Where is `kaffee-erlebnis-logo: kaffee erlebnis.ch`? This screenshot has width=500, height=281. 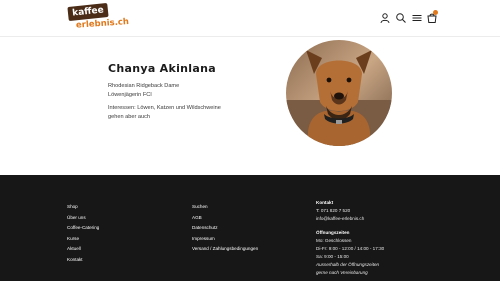 kaffee-erlebnis-logo: kaffee erlebnis.ch is located at coordinates (98, 16).